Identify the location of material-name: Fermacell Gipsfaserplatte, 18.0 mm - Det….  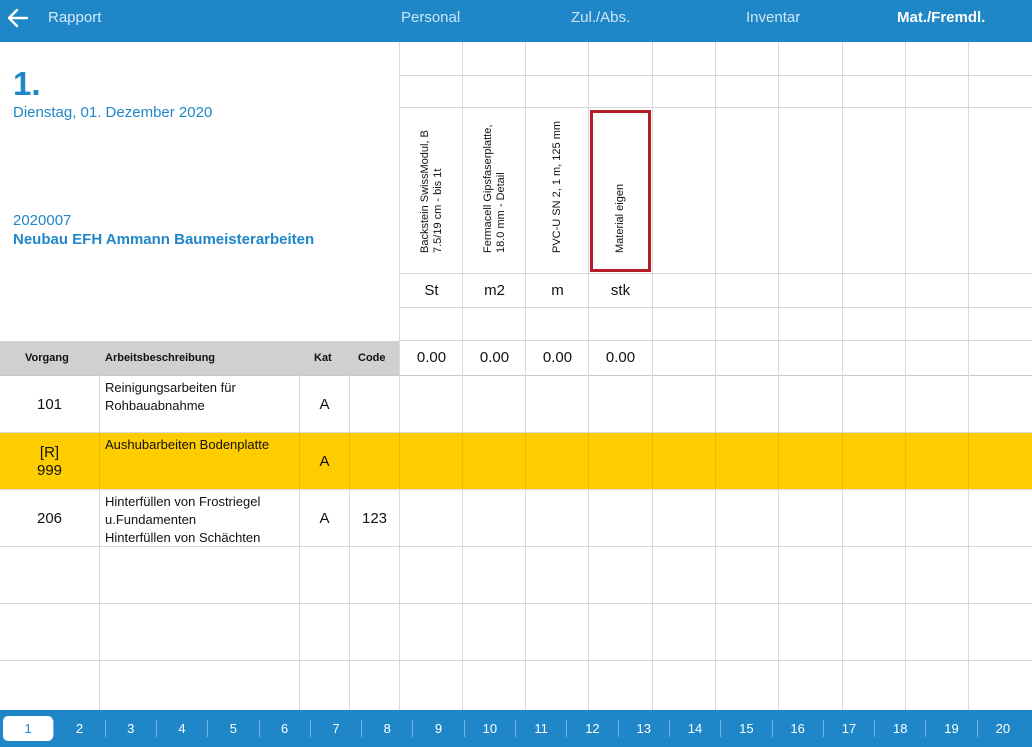
(494, 188).